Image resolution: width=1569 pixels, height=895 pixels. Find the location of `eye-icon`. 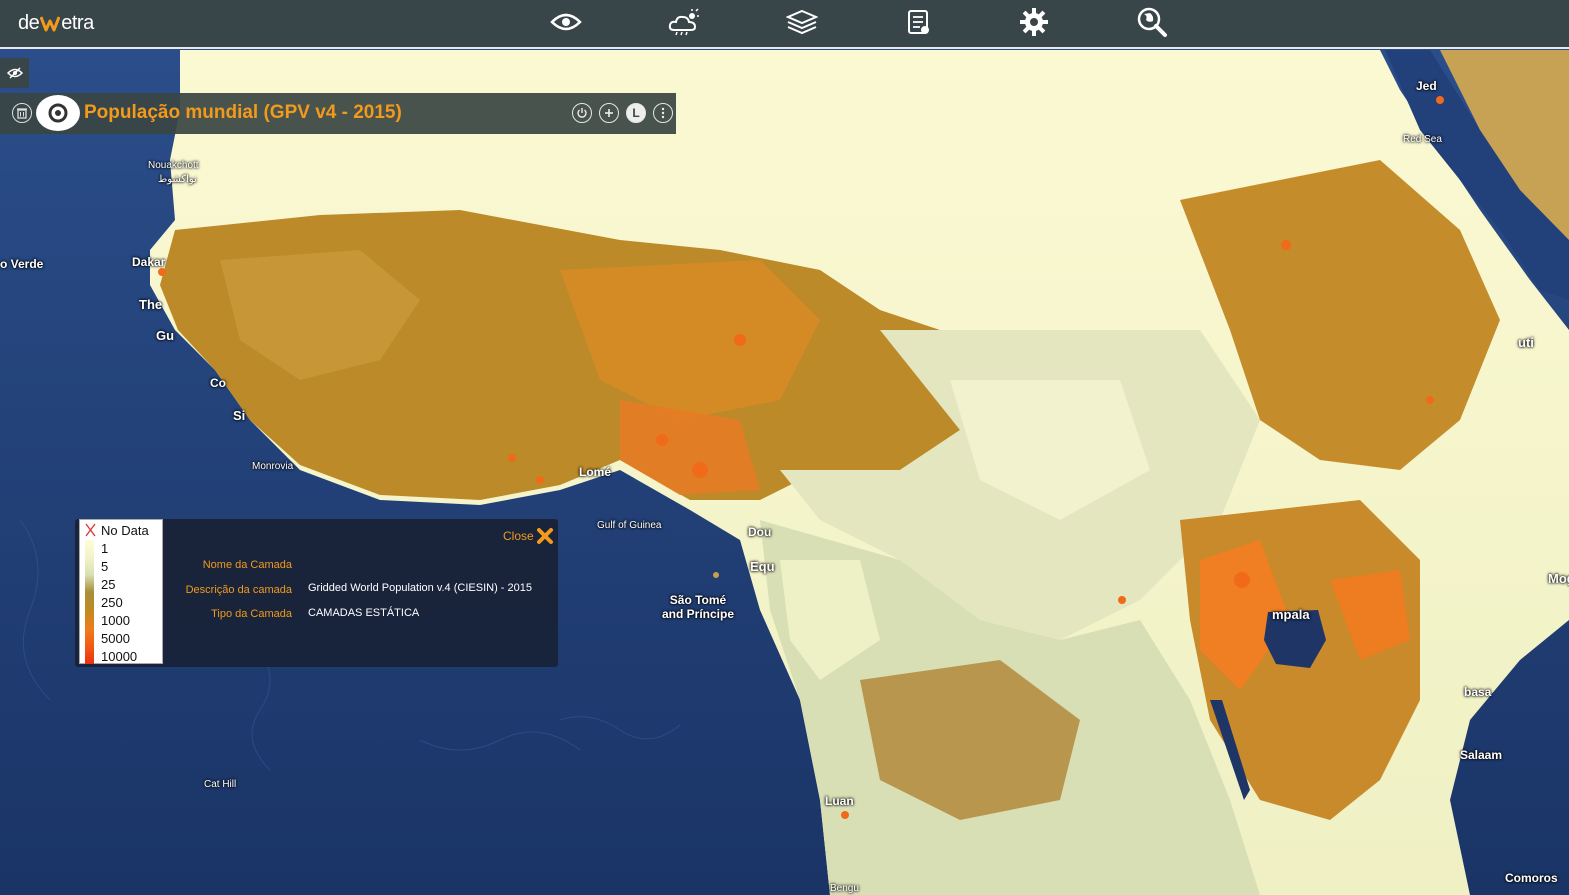

eye-icon is located at coordinates (566, 22).